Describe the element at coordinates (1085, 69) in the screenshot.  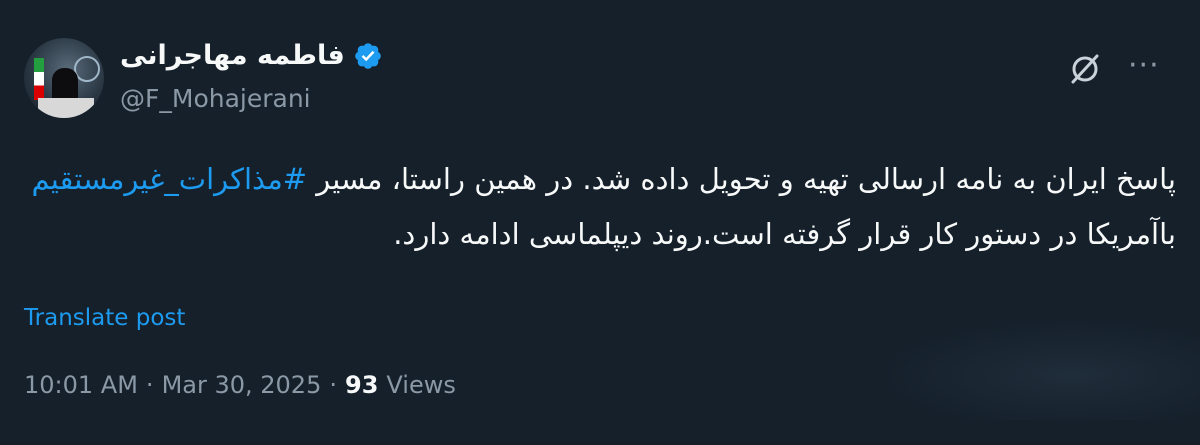
I see `grok-icon` at that location.